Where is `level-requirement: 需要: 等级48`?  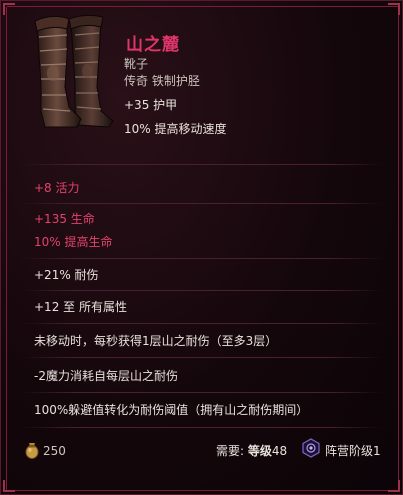
level-requirement: 需要: 等级48 is located at coordinates (251, 450).